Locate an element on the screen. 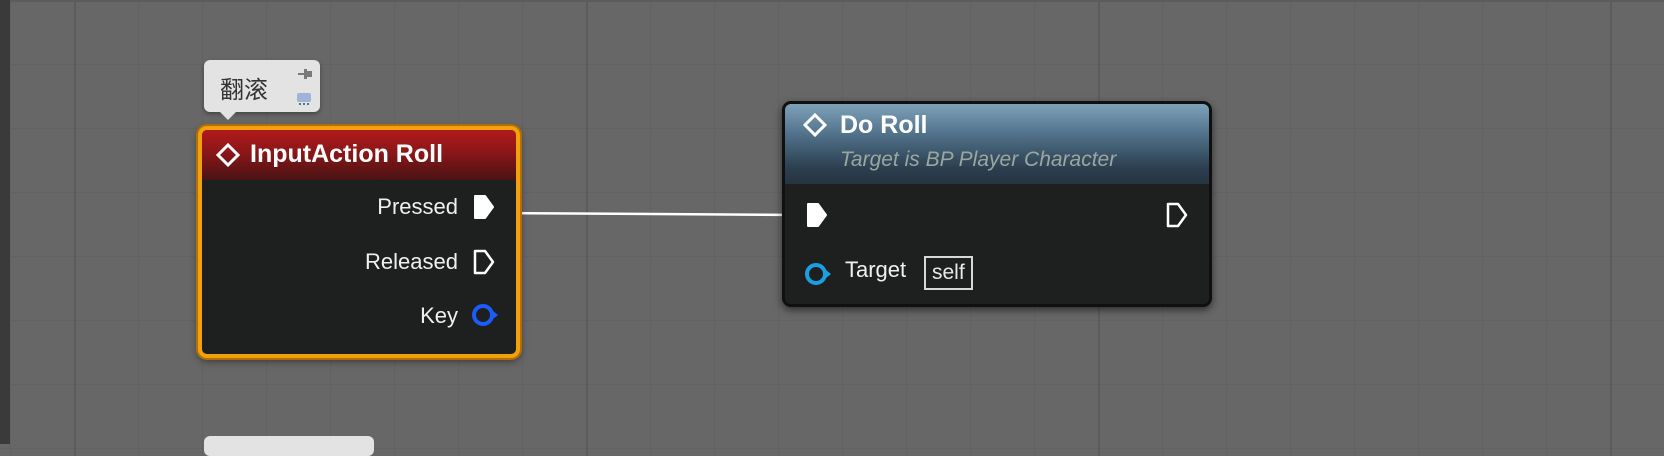  node-comment-bubble: 翻滚 is located at coordinates (262, 90).